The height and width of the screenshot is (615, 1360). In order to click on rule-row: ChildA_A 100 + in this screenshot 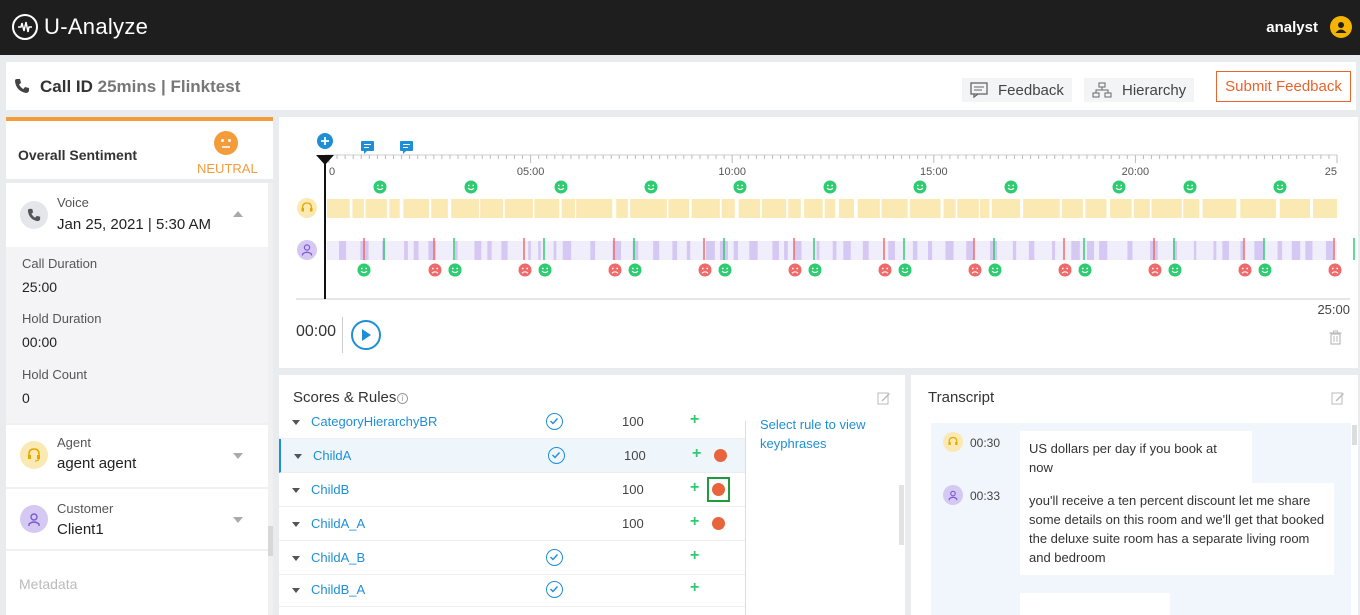, I will do `click(512, 524)`.